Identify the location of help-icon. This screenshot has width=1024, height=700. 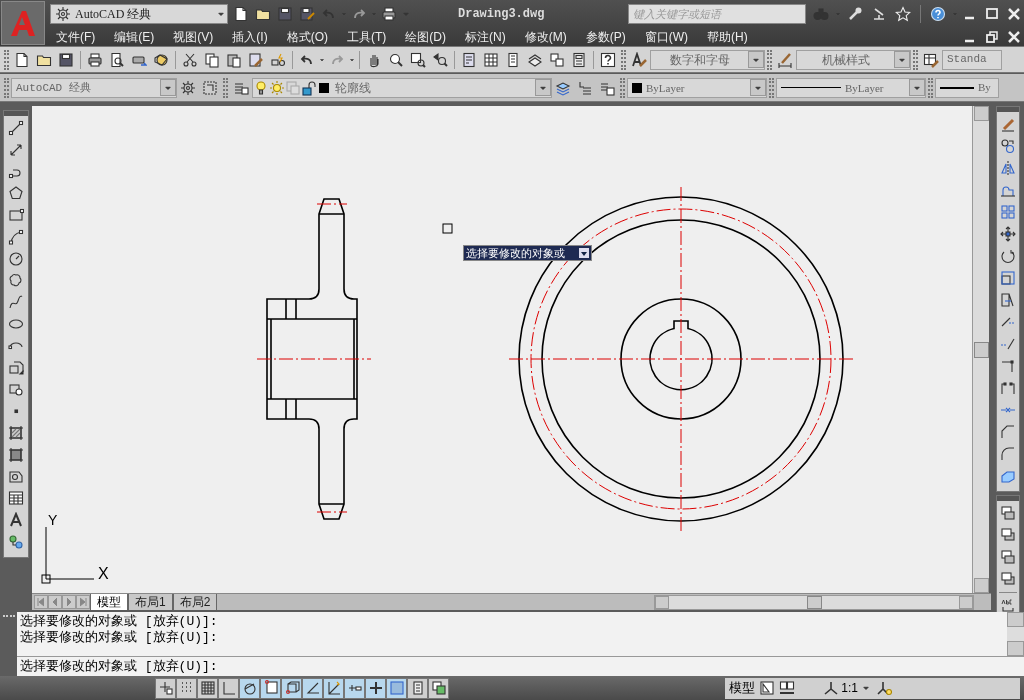
(938, 14).